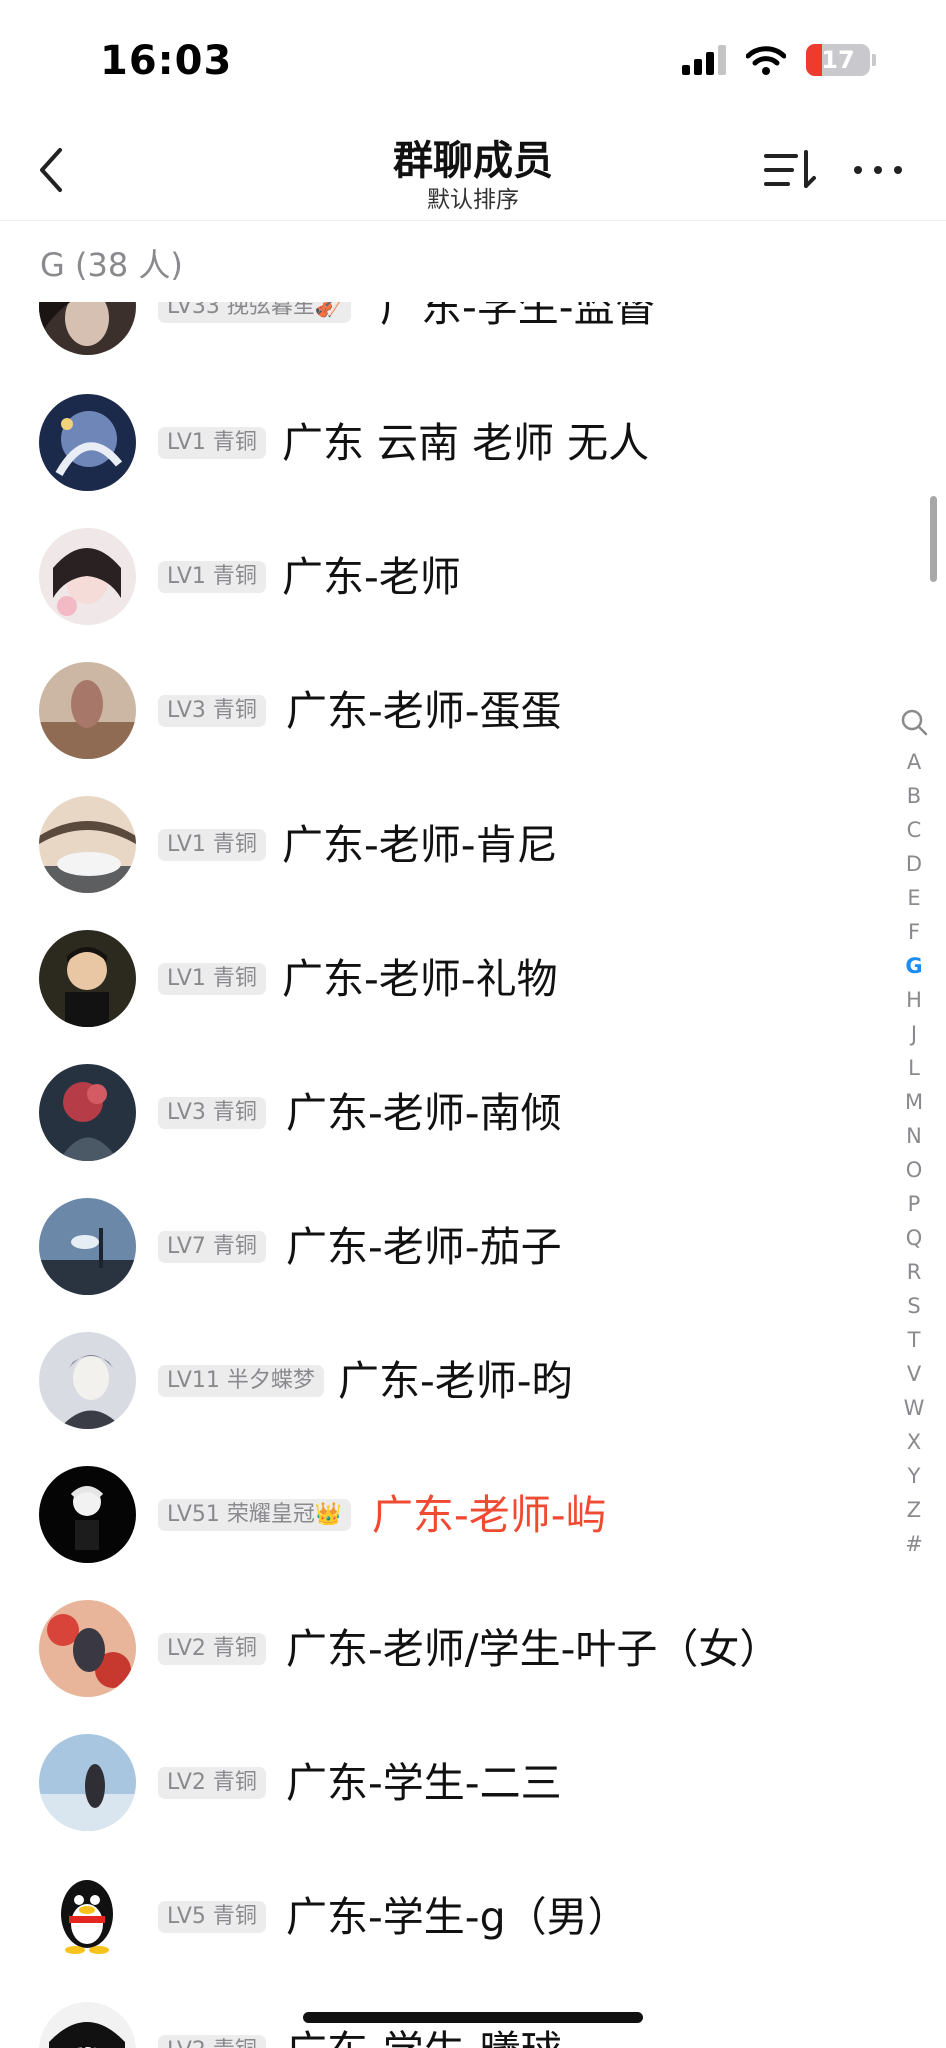  Describe the element at coordinates (473, 2017) in the screenshot. I see `home-indicator` at that location.